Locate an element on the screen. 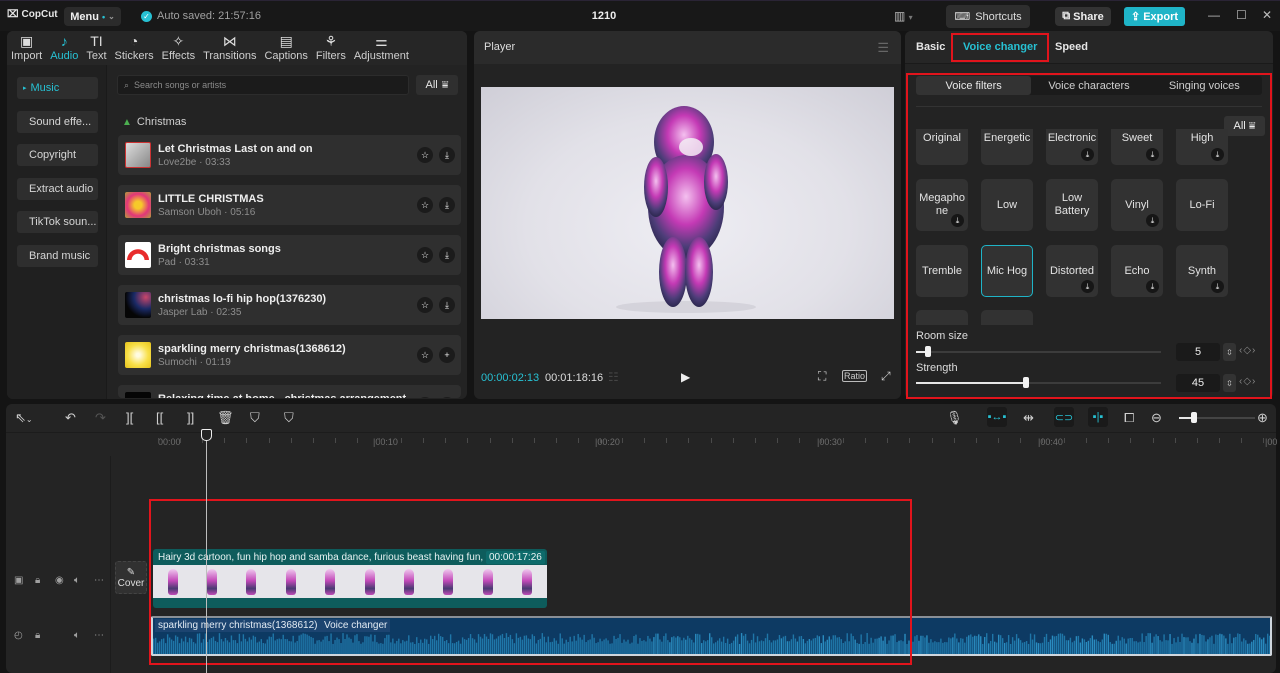  strength-handle is located at coordinates (1026, 382).